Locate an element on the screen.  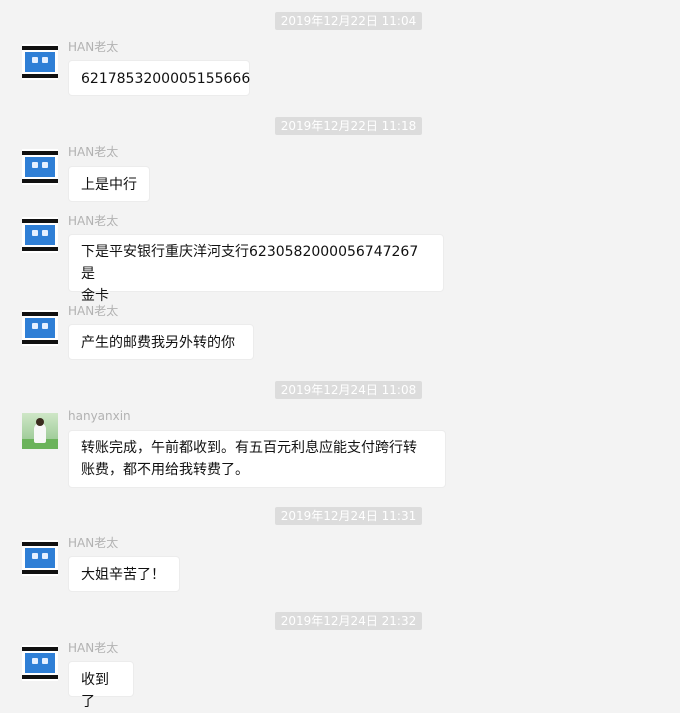
timestamp: 2019年12月24日 21:32 is located at coordinates (348, 621).